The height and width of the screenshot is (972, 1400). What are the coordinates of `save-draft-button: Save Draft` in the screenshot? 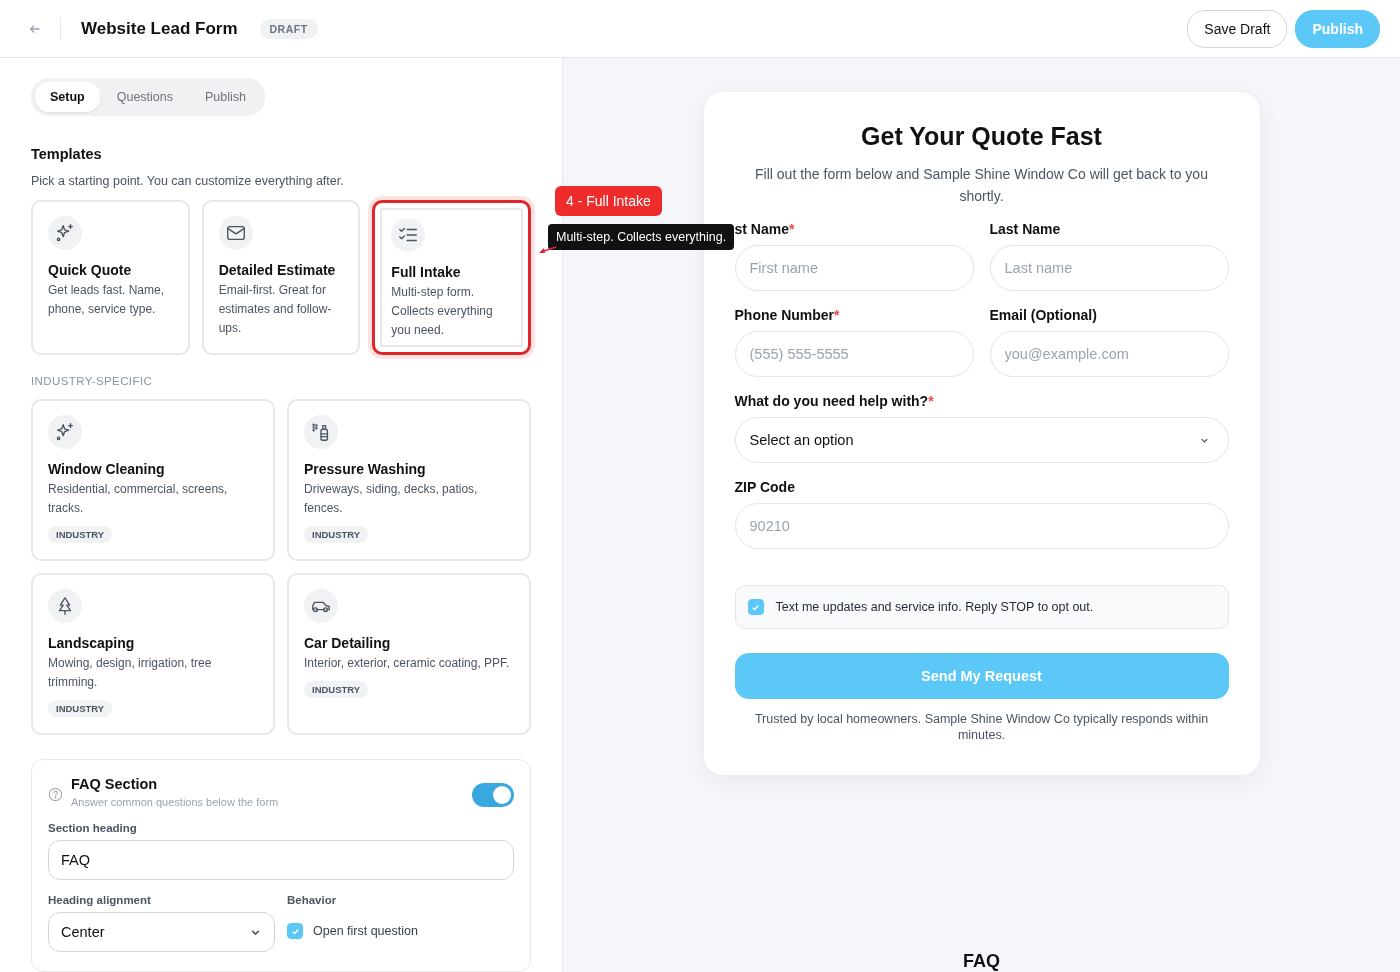 It's located at (1237, 28).